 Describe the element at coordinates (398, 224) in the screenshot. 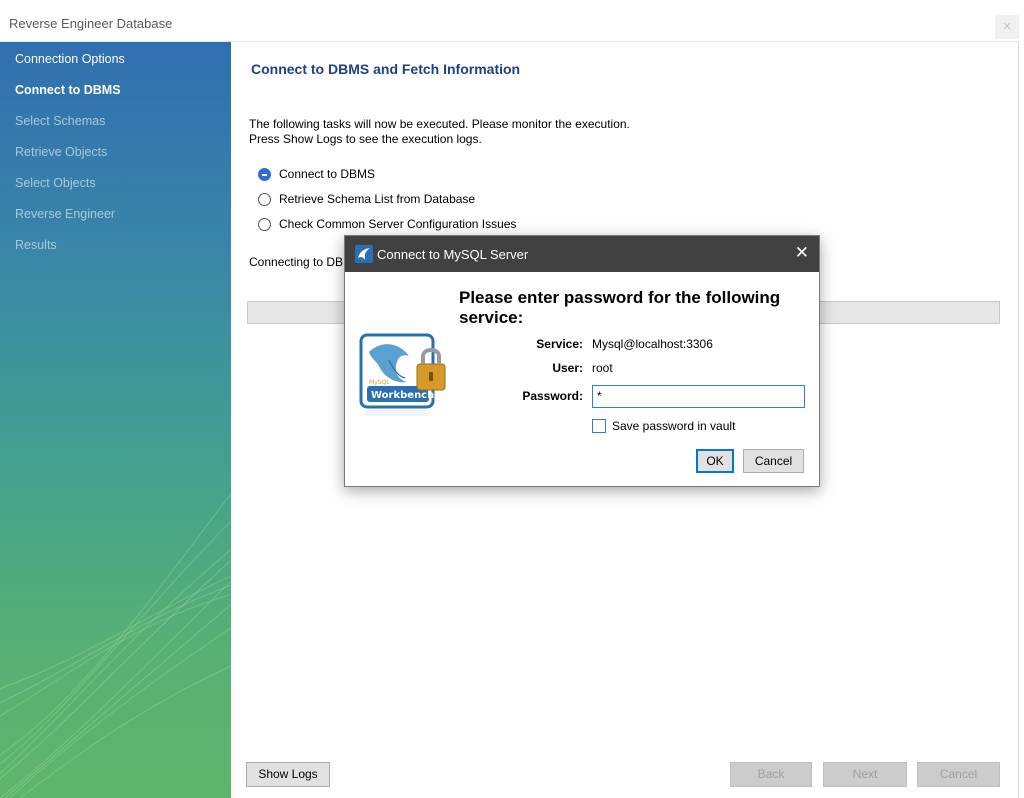

I see `task-label: Check Common Server Configuration Issues` at that location.